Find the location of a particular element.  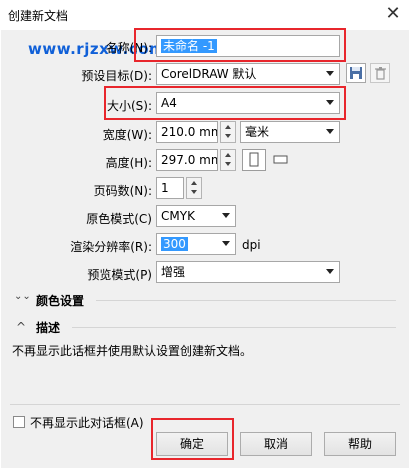

dont-show-label: 不再显示此对话框(A) is located at coordinates (87, 423).